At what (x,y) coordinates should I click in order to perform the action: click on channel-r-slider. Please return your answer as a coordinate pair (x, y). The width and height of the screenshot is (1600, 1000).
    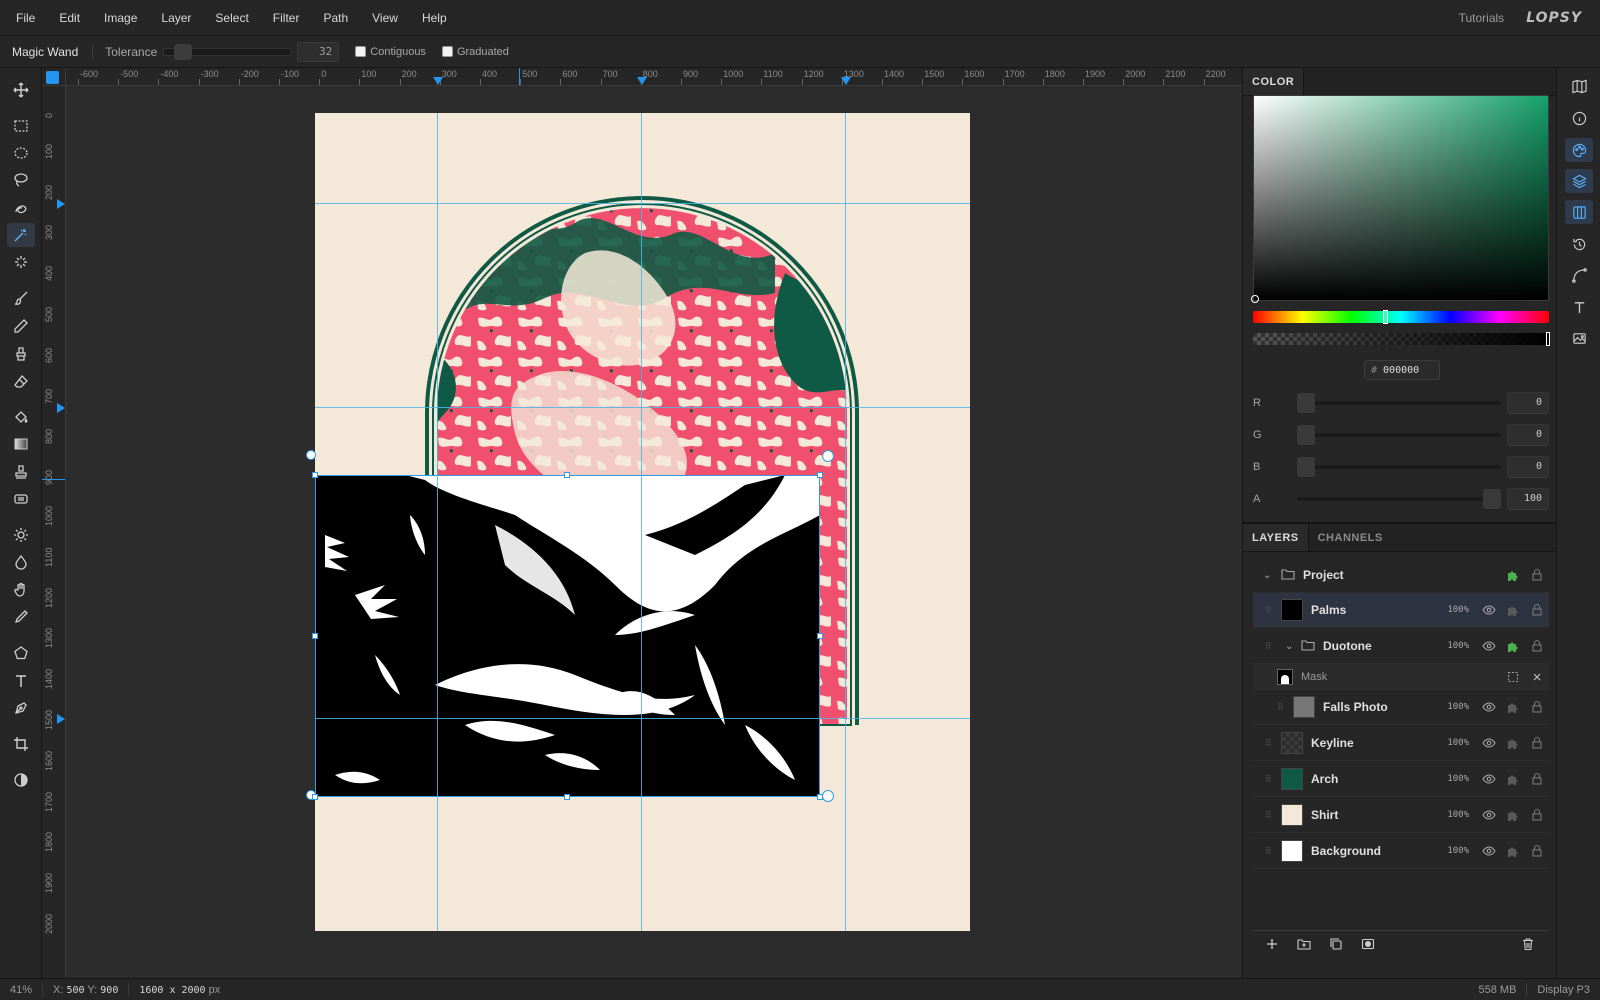
    Looking at the image, I should click on (1399, 403).